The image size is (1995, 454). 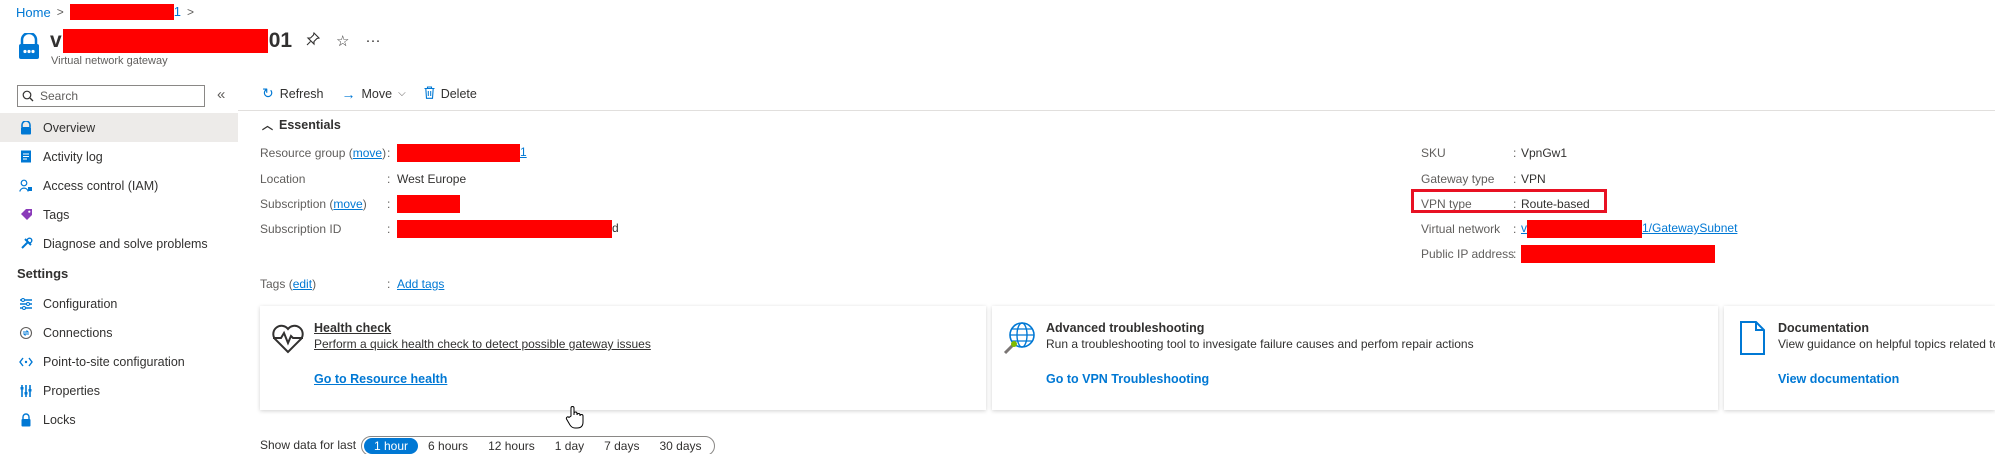 What do you see at coordinates (1838, 379) in the screenshot?
I see `view-documentation-link: View documentation` at bounding box center [1838, 379].